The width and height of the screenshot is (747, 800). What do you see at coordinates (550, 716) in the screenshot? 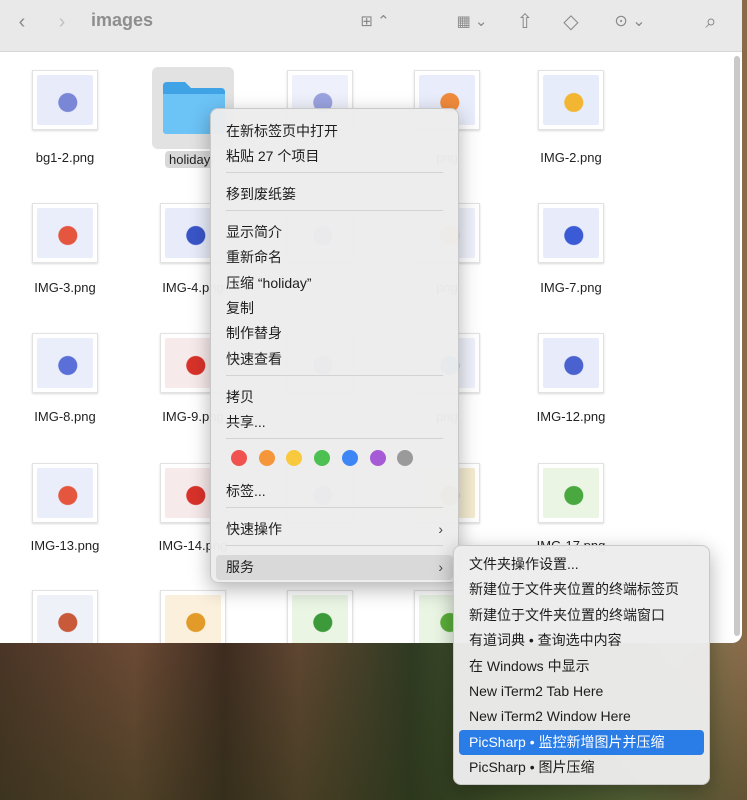
I see `menu-item-label: New iTerm2 Window Here` at bounding box center [550, 716].